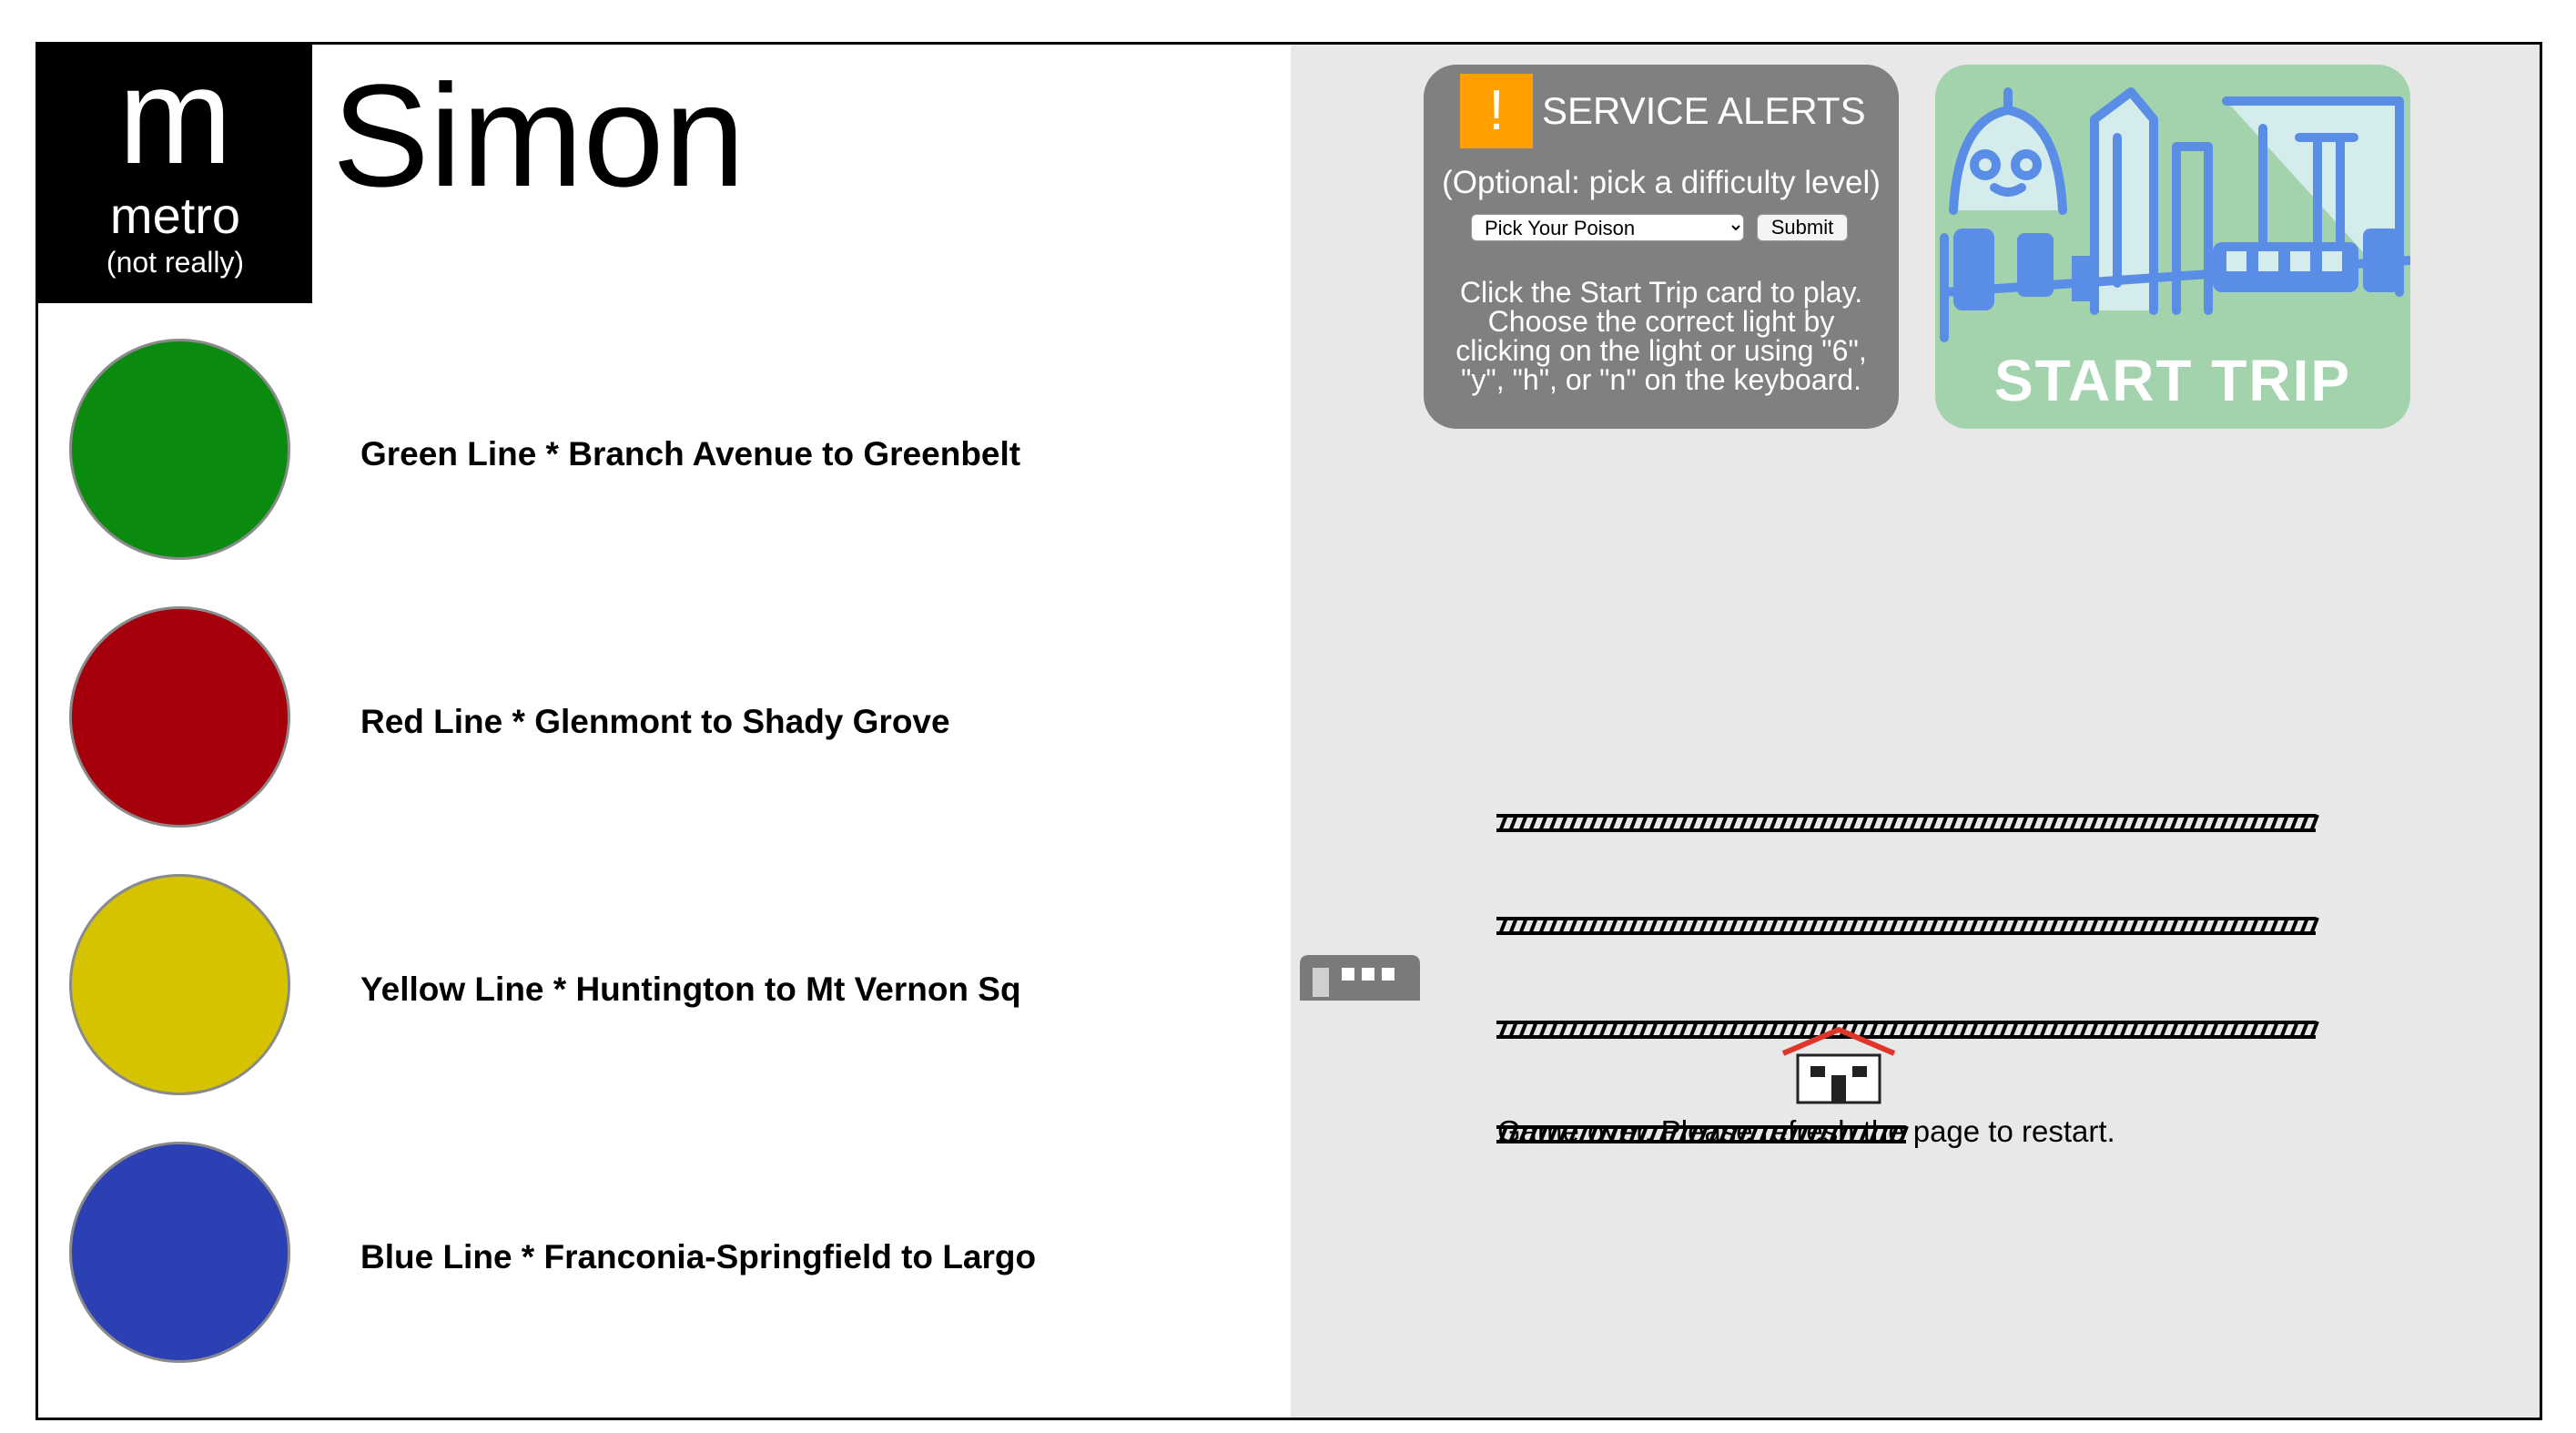 This screenshot has height=1433, width=2576. Describe the element at coordinates (175, 215) in the screenshot. I see `logo-word: metro` at that location.